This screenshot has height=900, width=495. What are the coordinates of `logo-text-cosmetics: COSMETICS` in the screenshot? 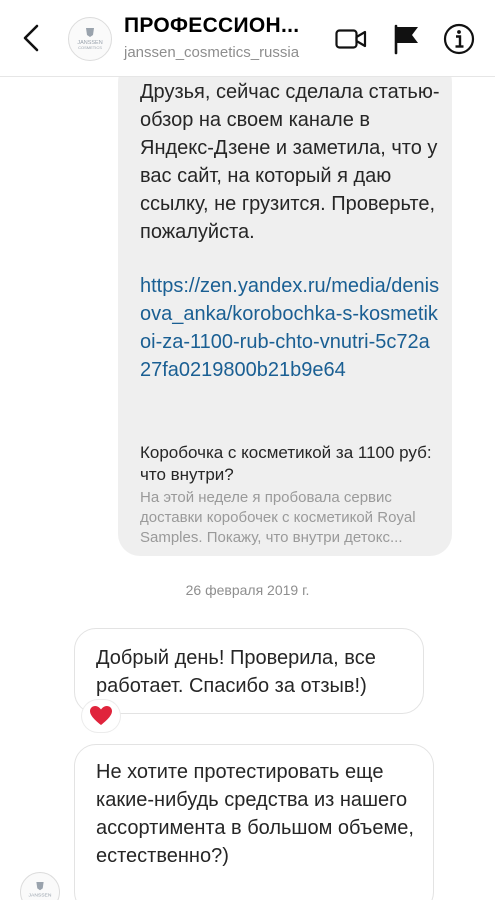 It's located at (90, 47).